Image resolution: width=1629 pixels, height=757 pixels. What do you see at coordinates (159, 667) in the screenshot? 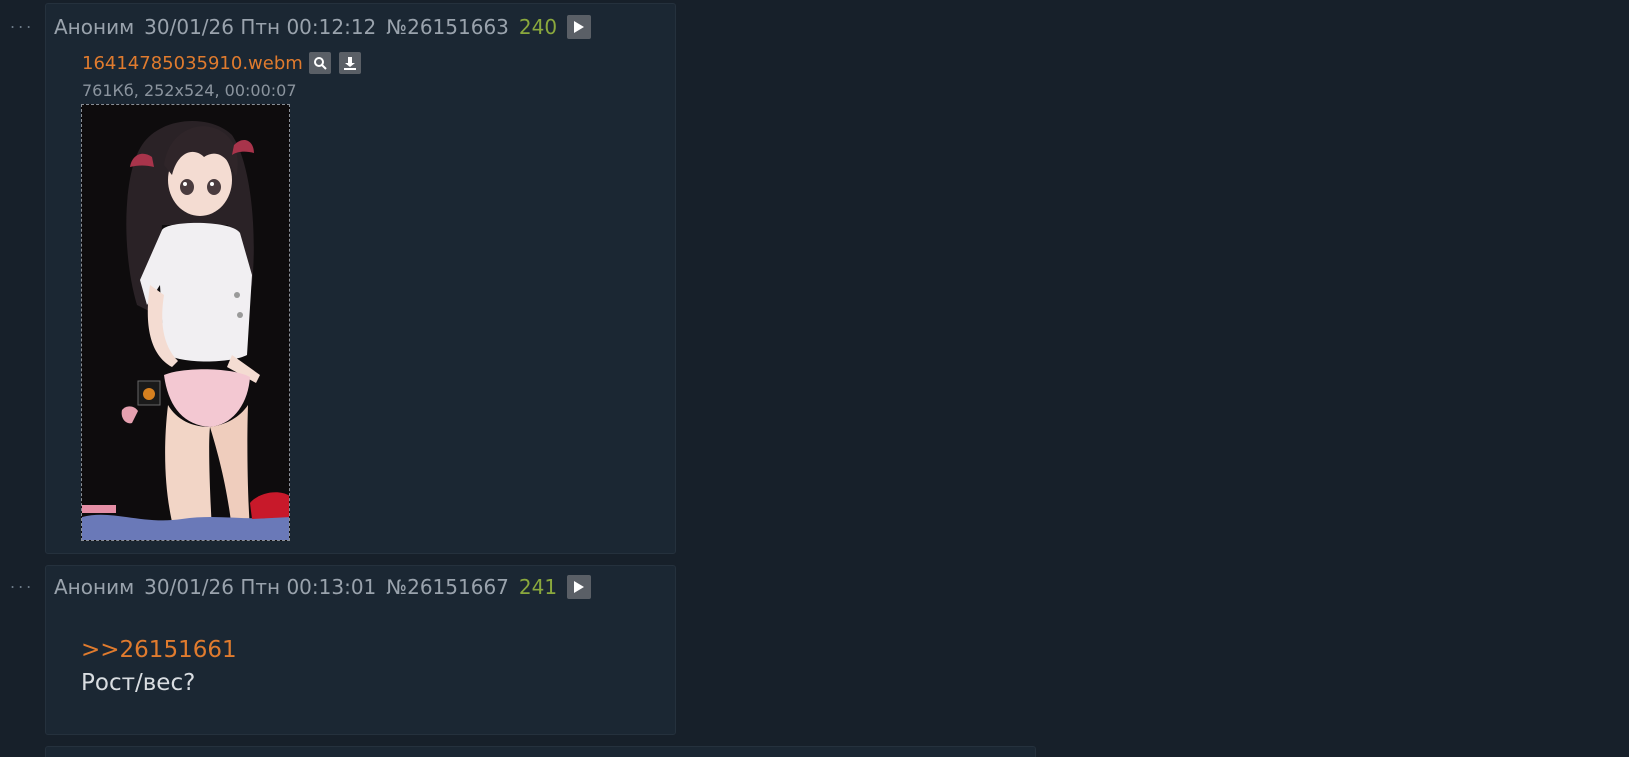
I see `post-body: >>26151661 Рост/вес?` at bounding box center [159, 667].